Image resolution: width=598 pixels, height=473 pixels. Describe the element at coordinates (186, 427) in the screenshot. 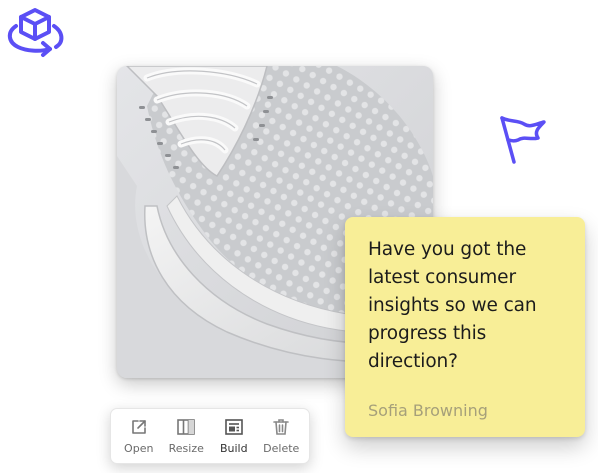

I see `resize-icon` at that location.